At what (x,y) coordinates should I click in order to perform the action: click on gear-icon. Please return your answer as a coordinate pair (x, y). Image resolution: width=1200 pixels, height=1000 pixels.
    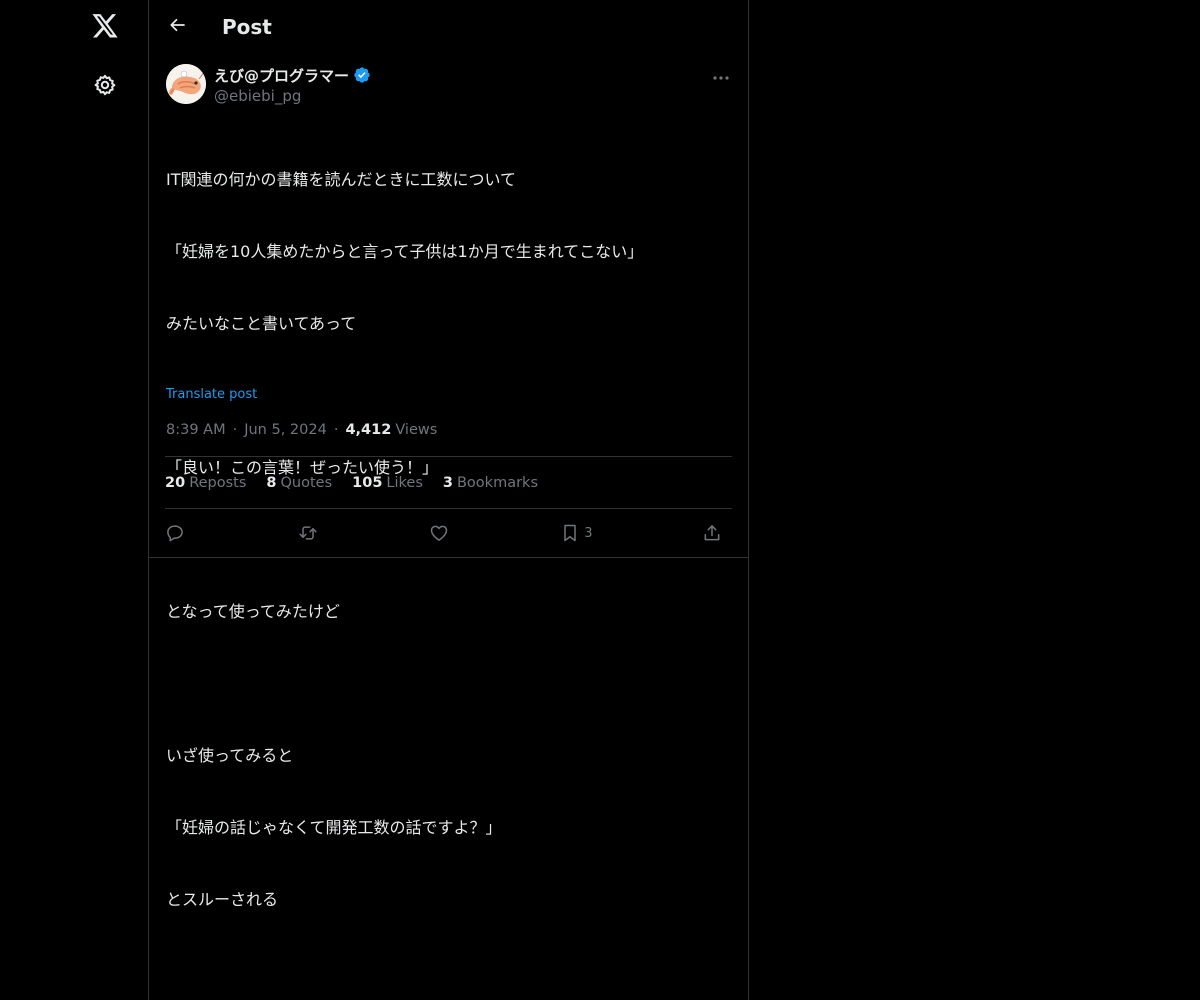
    Looking at the image, I should click on (105, 87).